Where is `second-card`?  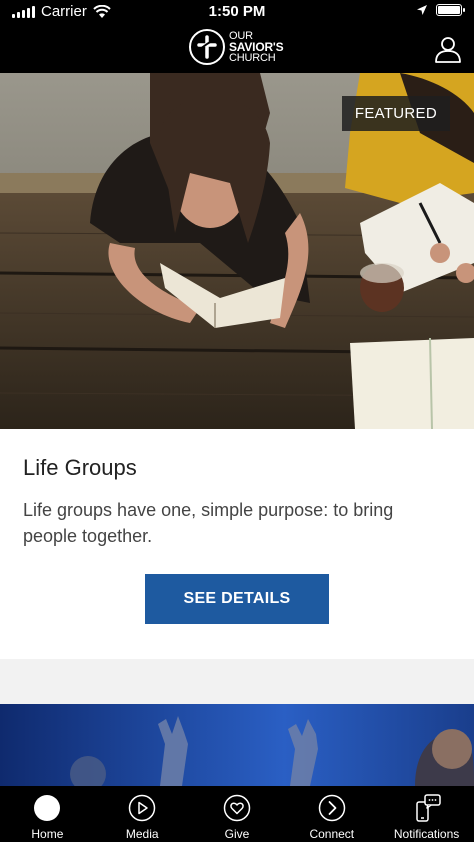
second-card is located at coordinates (237, 745).